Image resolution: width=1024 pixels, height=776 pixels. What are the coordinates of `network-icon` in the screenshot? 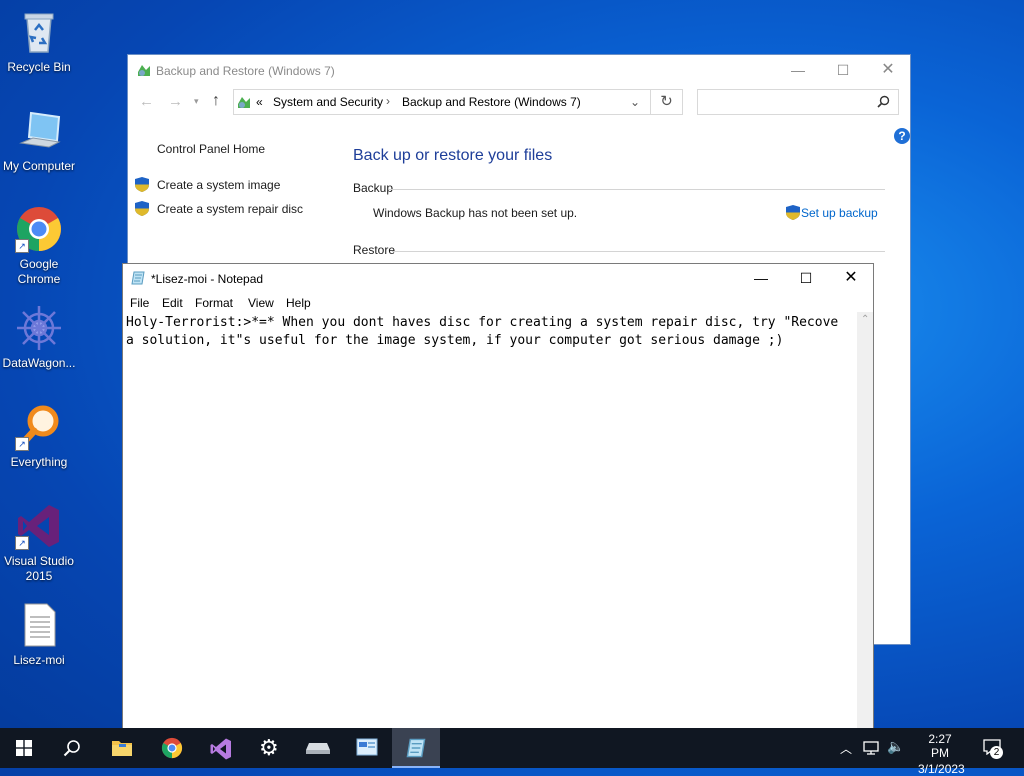 It's located at (872, 748).